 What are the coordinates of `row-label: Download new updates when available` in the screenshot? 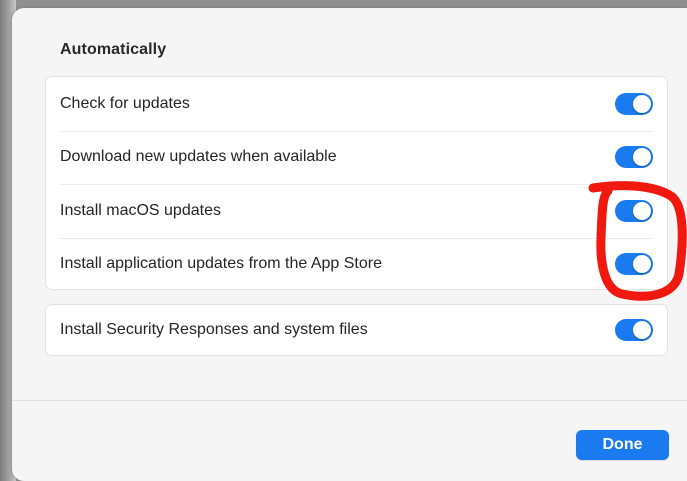 It's located at (198, 157).